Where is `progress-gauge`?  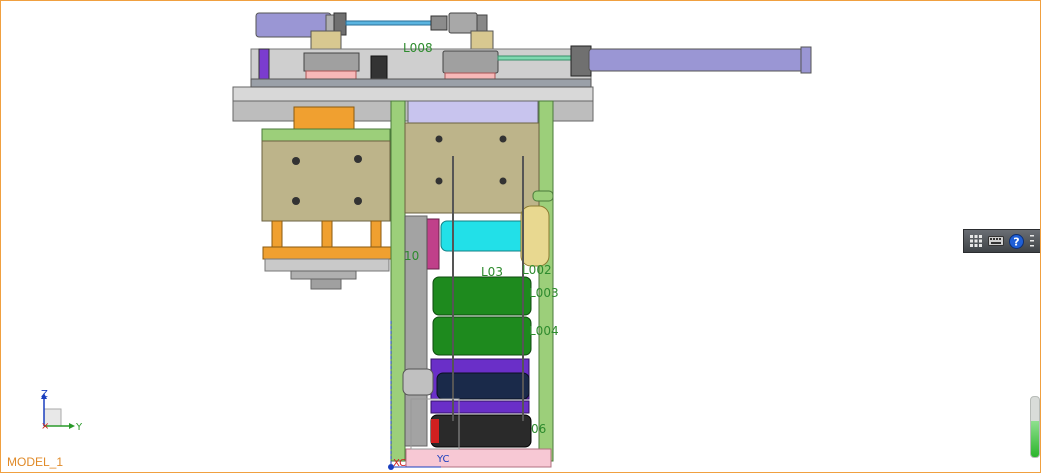 progress-gauge is located at coordinates (1035, 427).